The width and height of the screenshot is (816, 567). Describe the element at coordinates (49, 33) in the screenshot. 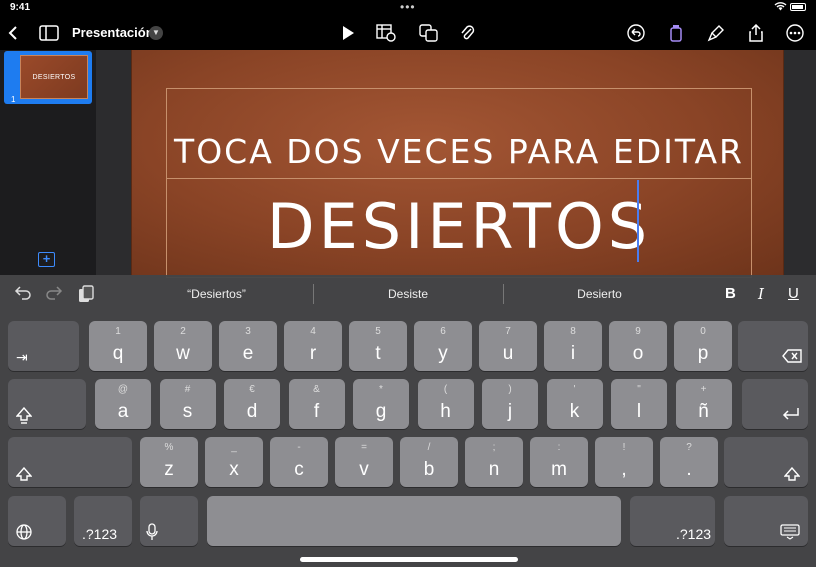

I see `sidebar-toggle-icon` at that location.